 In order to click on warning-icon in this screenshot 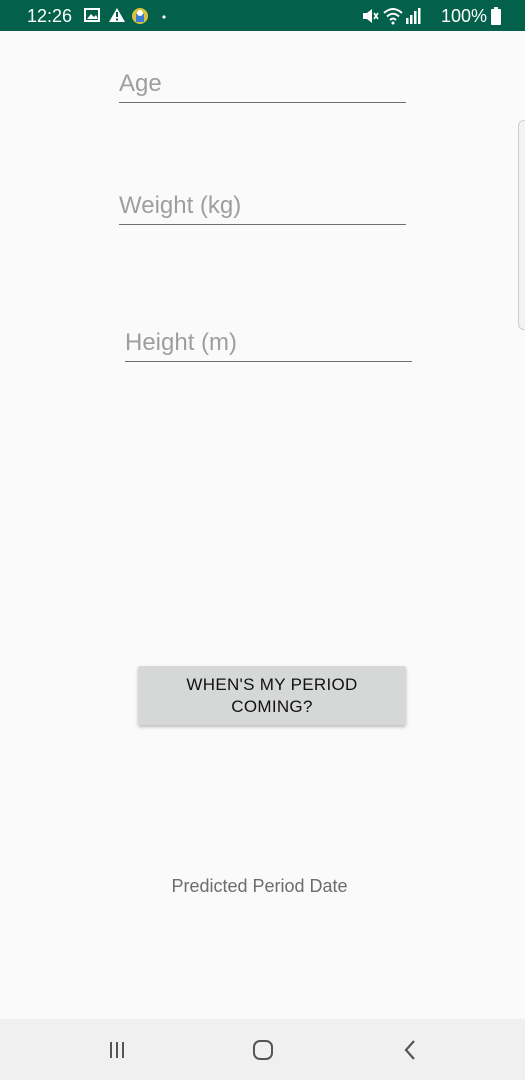, I will do `click(117, 17)`.